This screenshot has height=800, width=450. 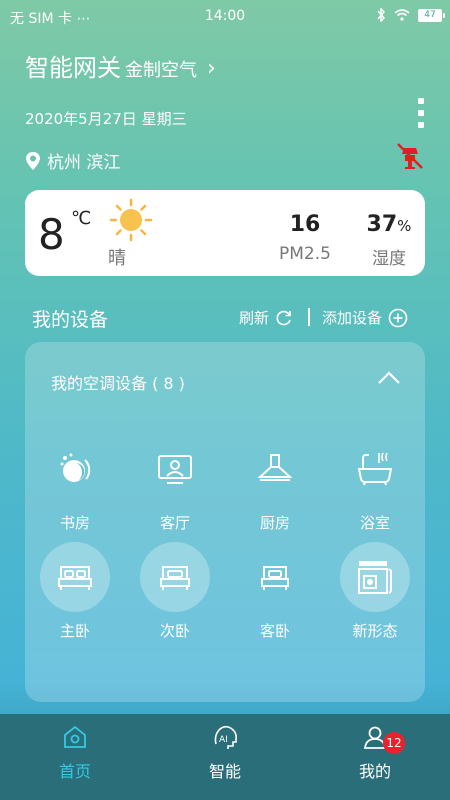 I want to click on room-living: 客厅, so click(x=175, y=483).